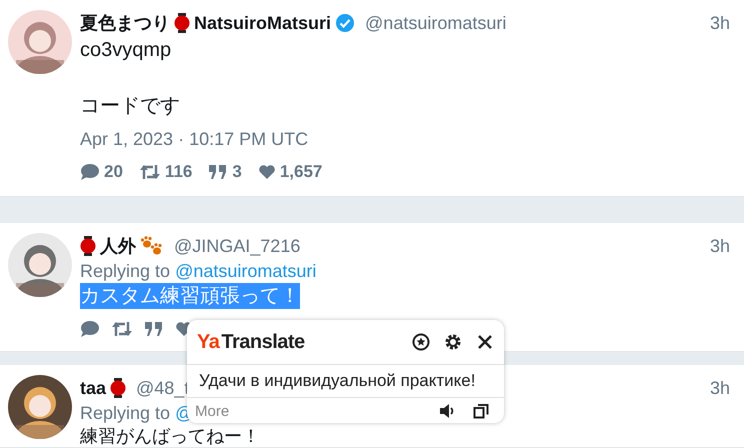 Image resolution: width=744 pixels, height=448 pixels. What do you see at coordinates (263, 23) in the screenshot?
I see `user-name: NatsuiroMatsuri` at bounding box center [263, 23].